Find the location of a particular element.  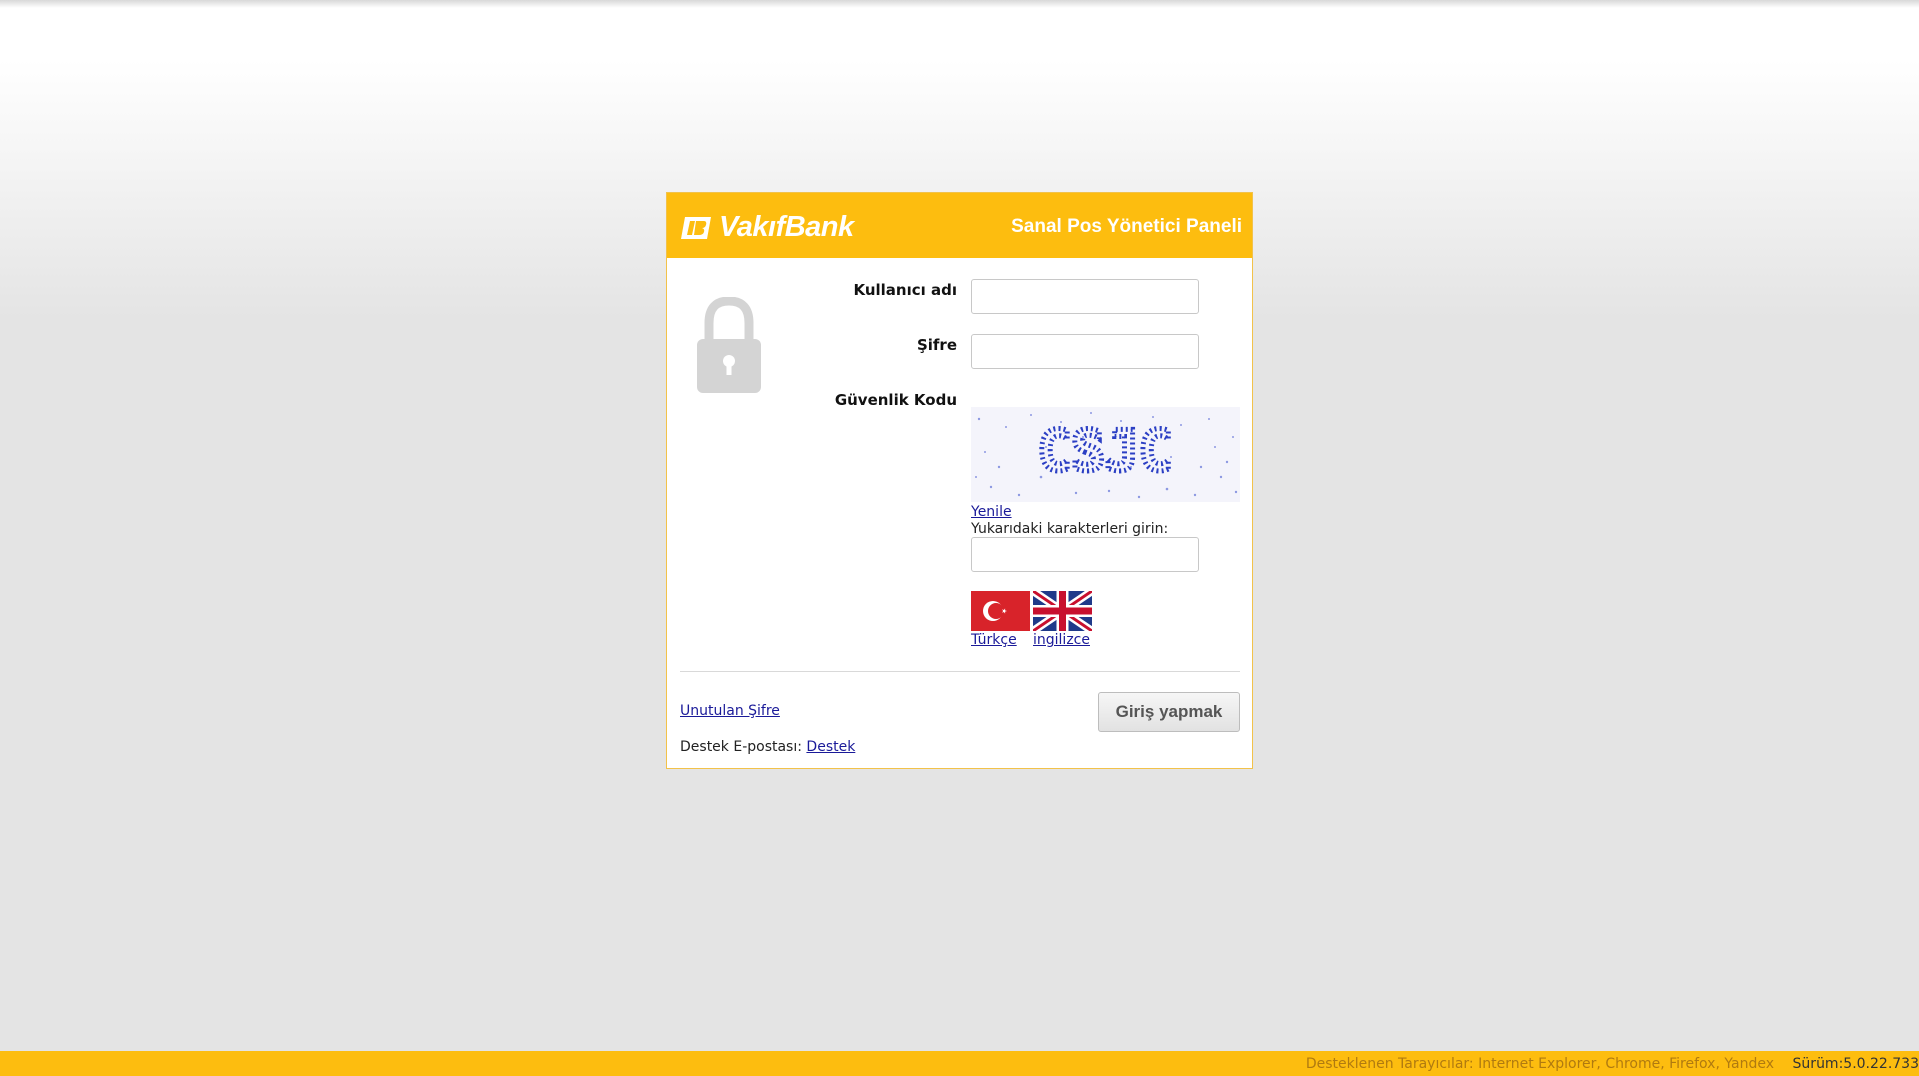

login-button: Giriş yapmak is located at coordinates (1169, 712).